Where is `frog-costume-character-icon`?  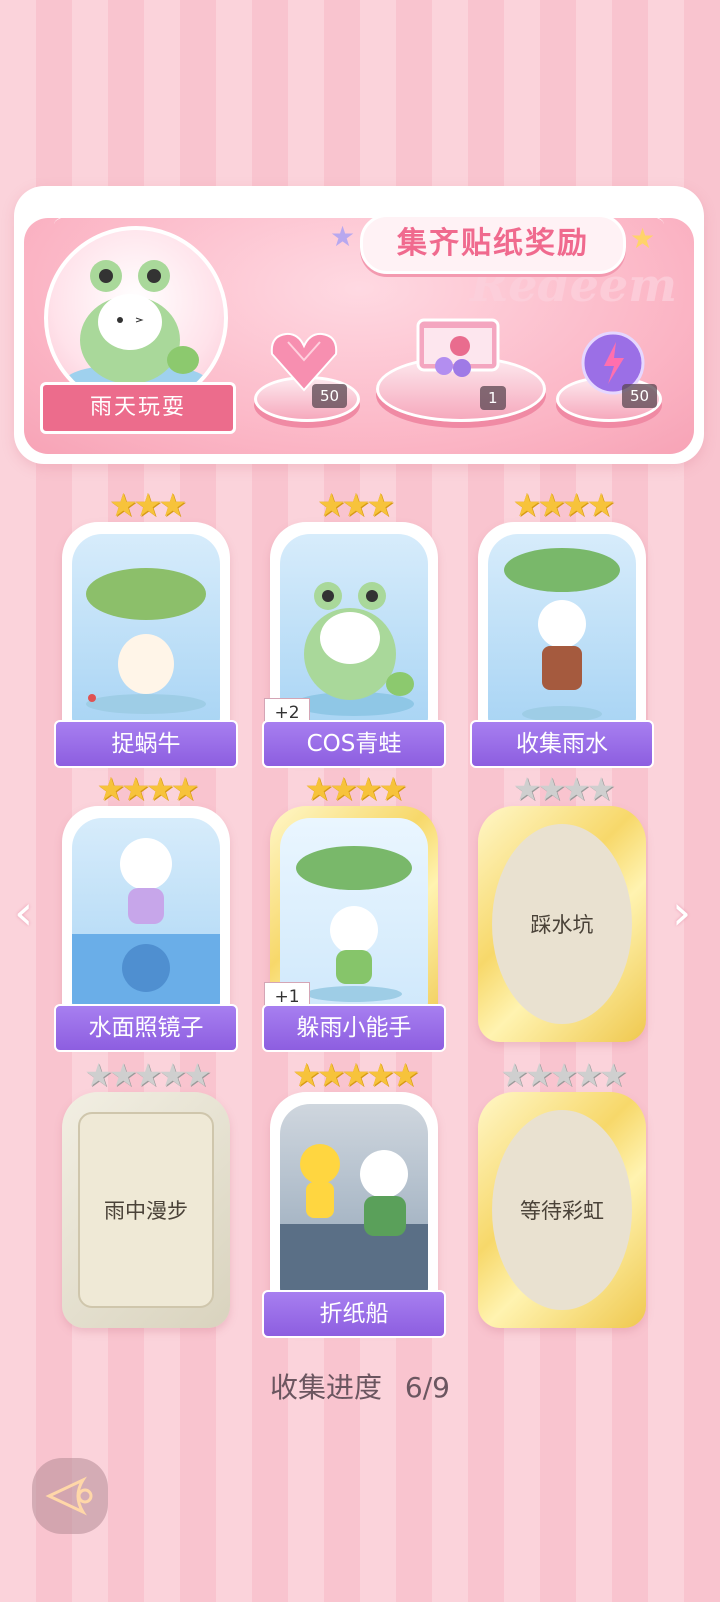
frog-costume-character-icon is located at coordinates (136, 328).